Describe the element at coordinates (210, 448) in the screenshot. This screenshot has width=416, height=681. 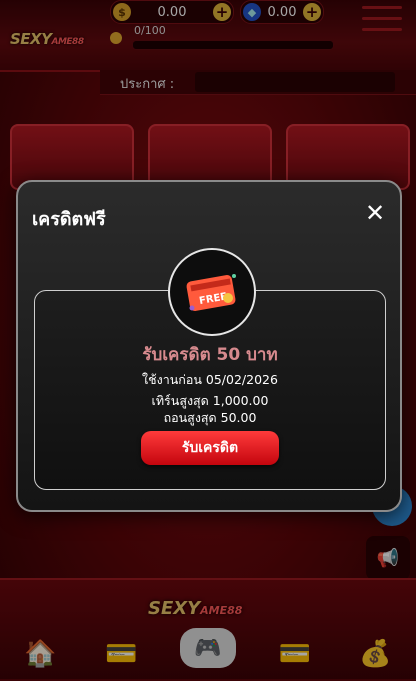
I see `claim-credit-button: รับเครดิต` at that location.